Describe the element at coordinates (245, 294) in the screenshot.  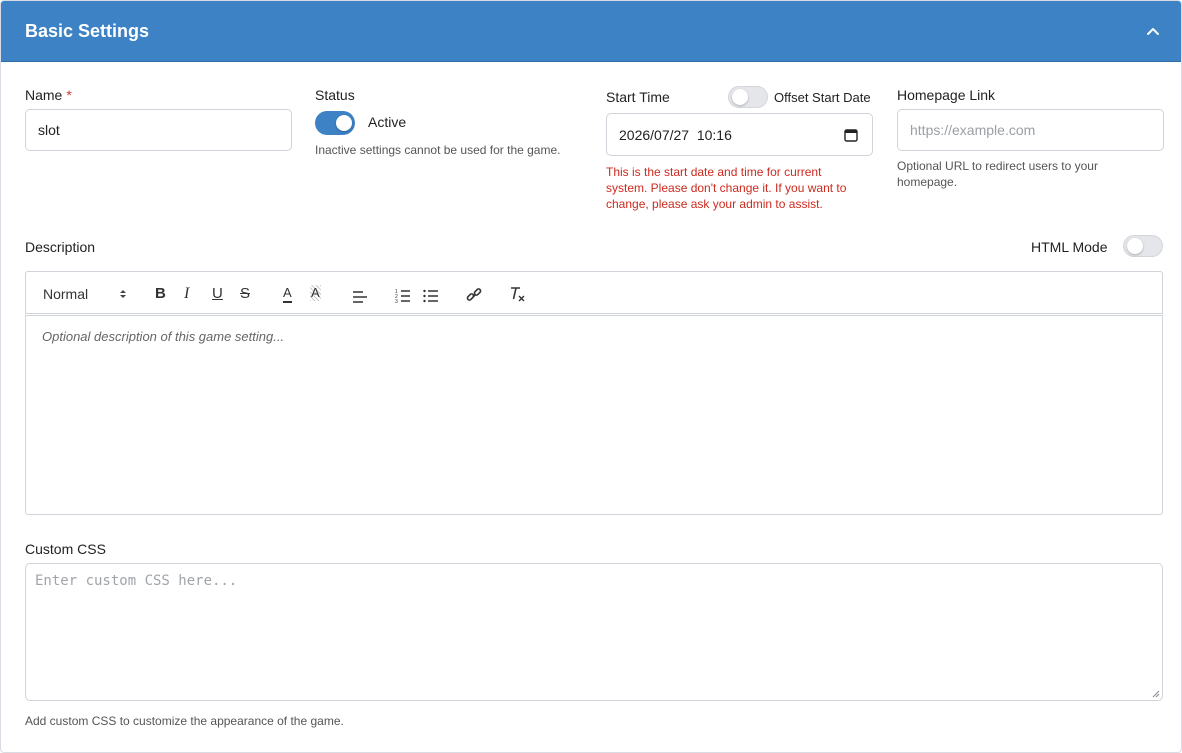
I see `strike-button: S` at that location.